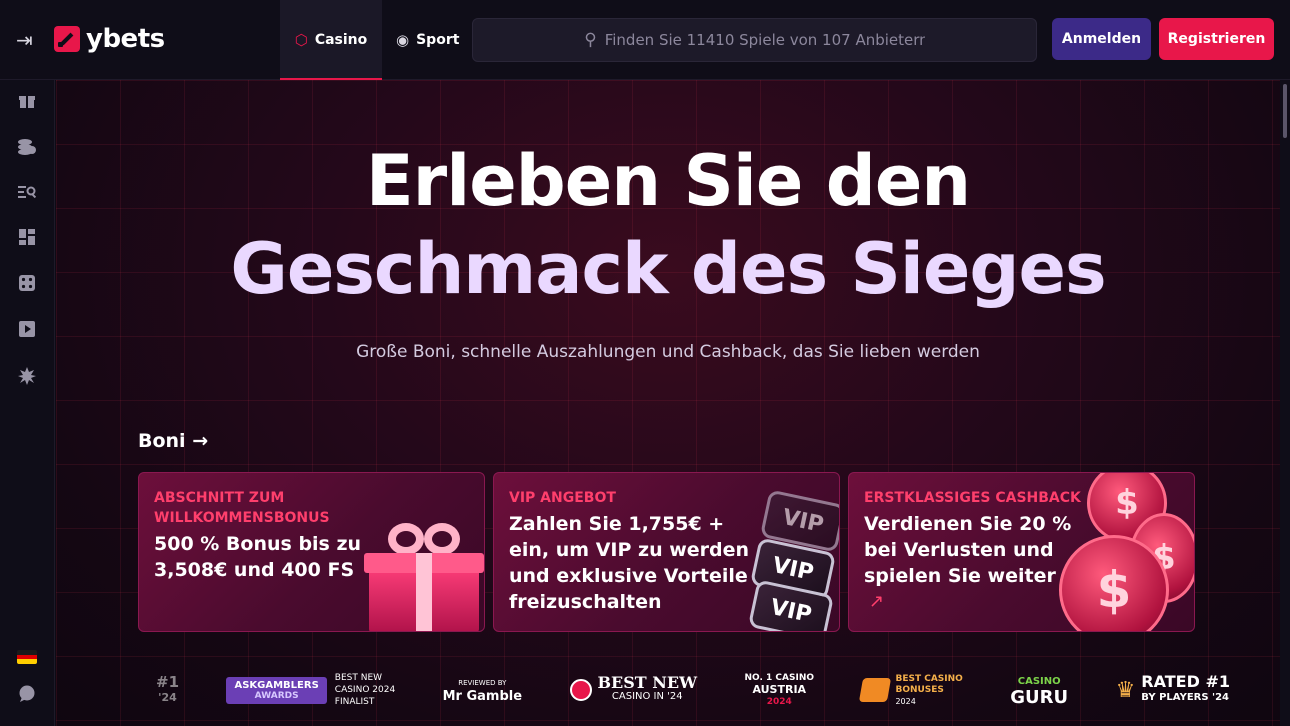  What do you see at coordinates (168, 688) in the screenshot?
I see `award-partial: #1 '24` at bounding box center [168, 688].